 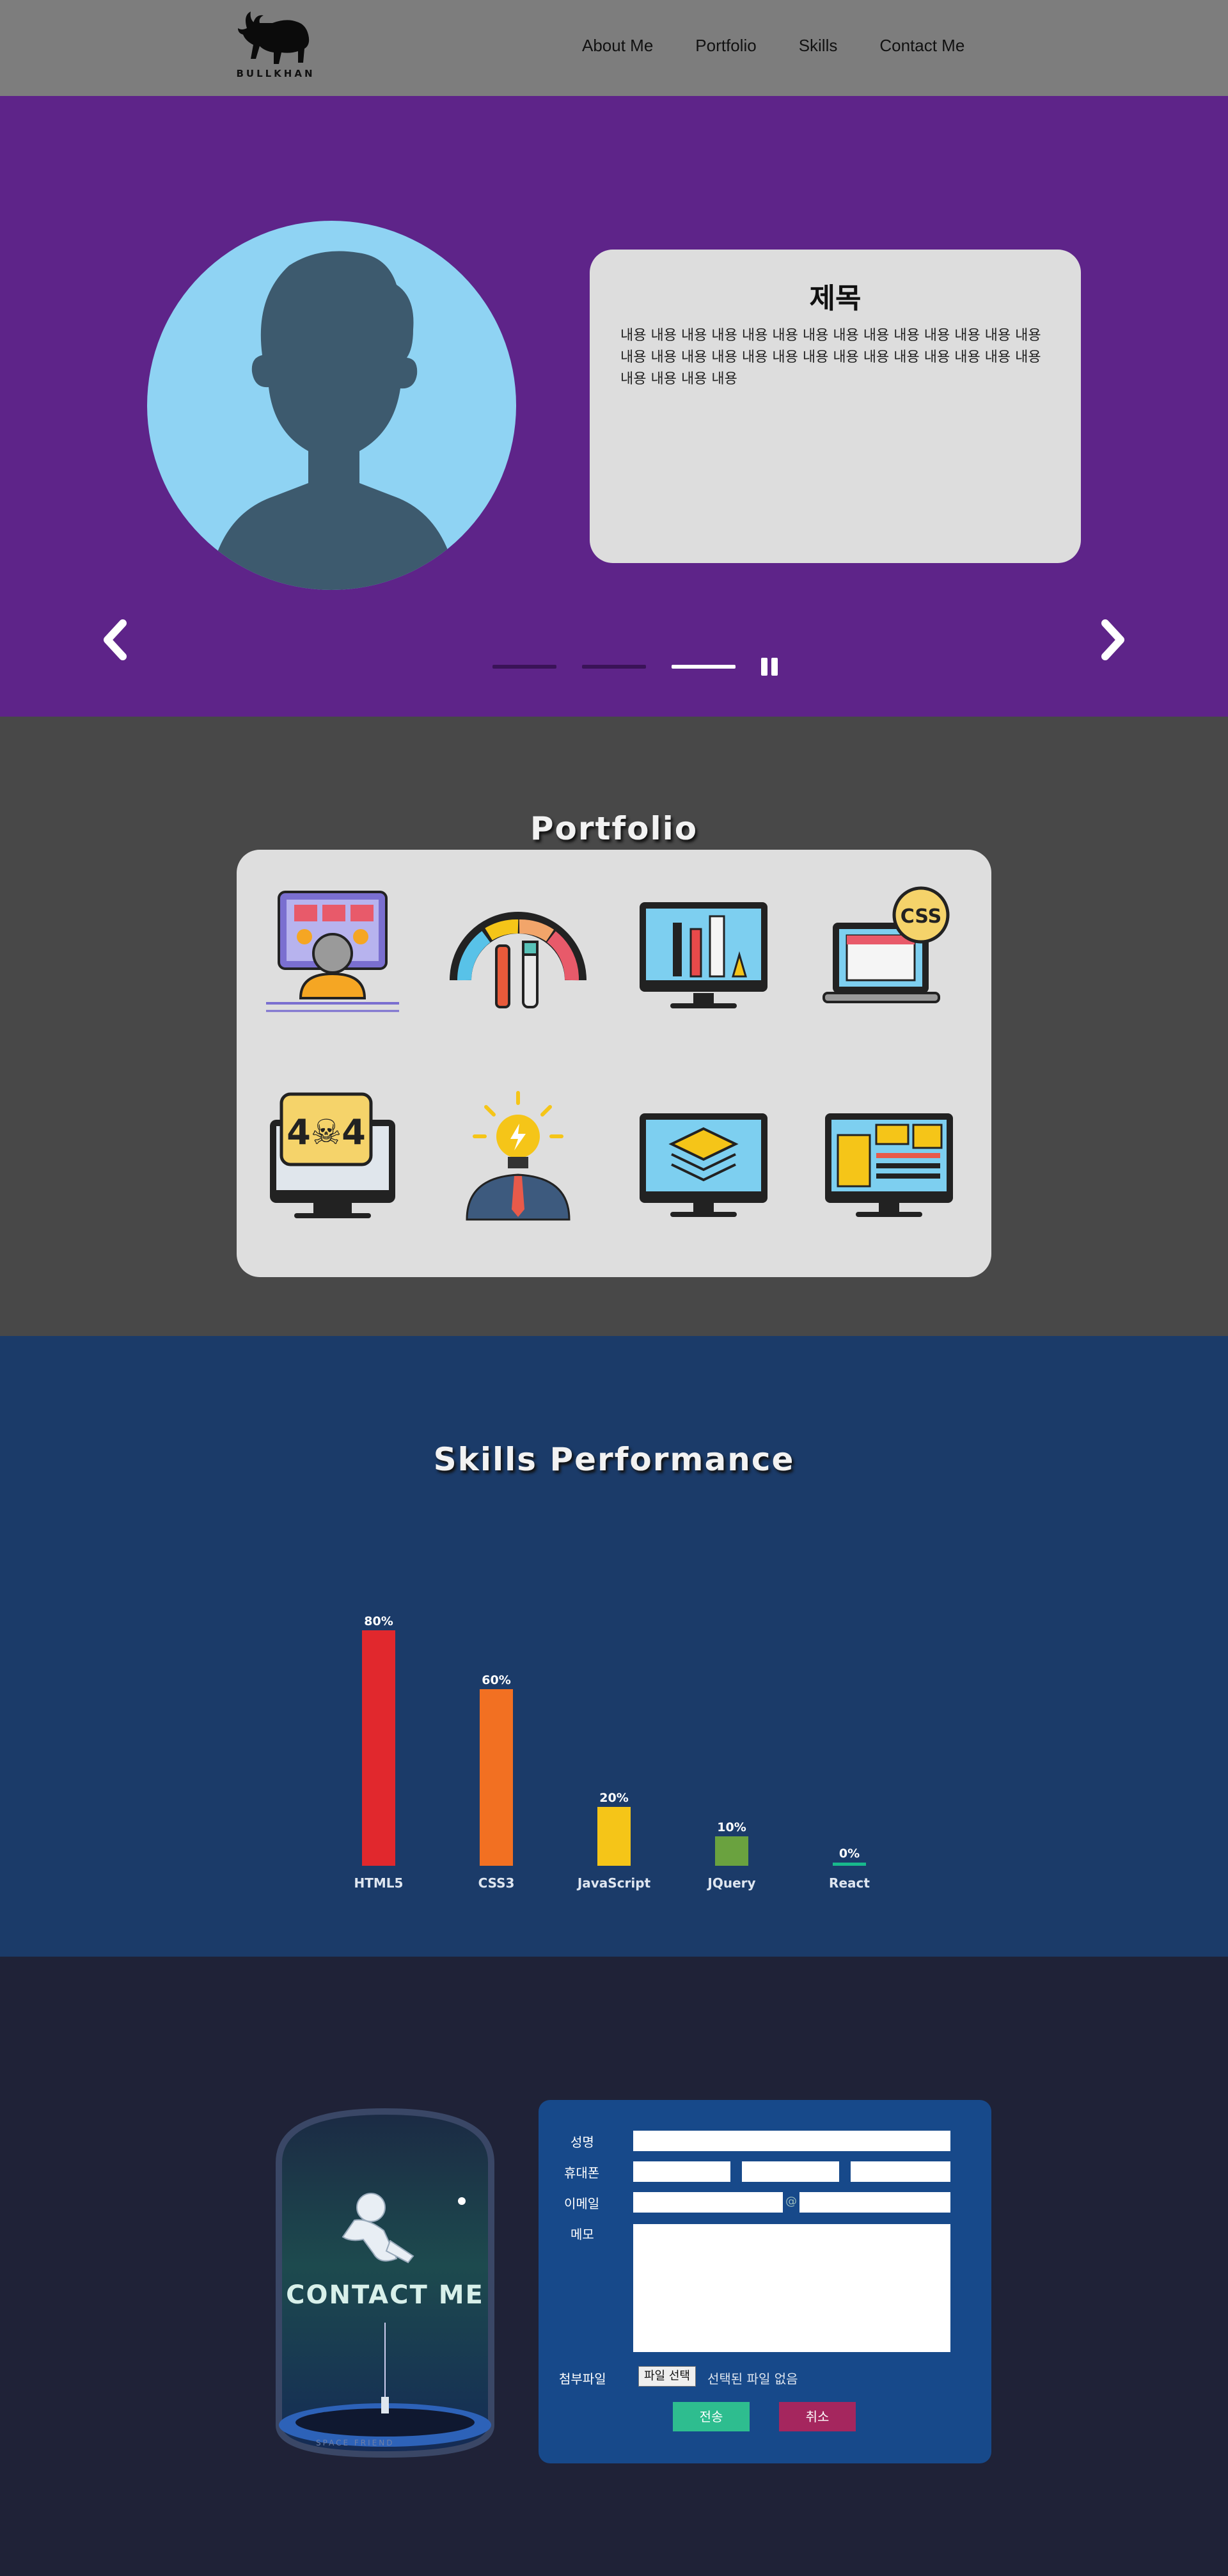 What do you see at coordinates (764, 667) in the screenshot?
I see `pause-icon` at bounding box center [764, 667].